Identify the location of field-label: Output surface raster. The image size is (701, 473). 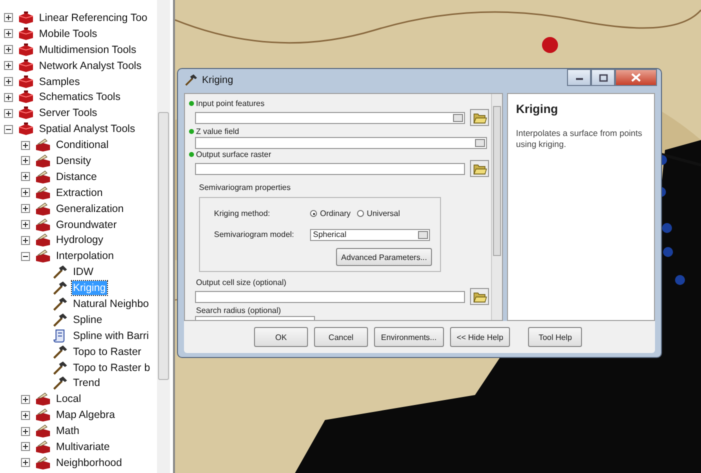
(234, 154).